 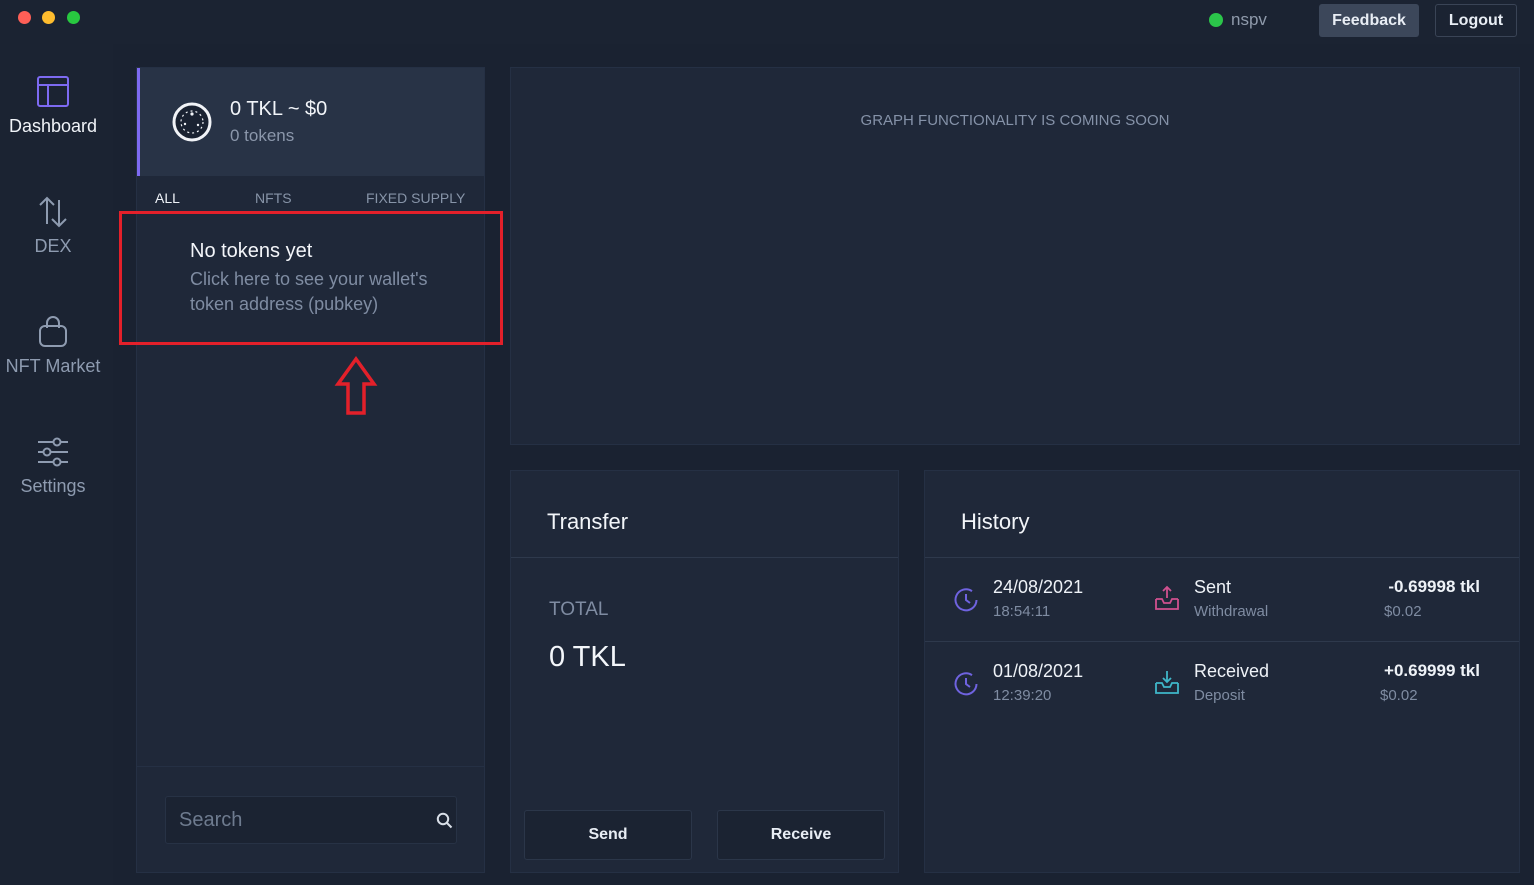 I want to click on wallet-token-count: 0 tokens, so click(x=262, y=135).